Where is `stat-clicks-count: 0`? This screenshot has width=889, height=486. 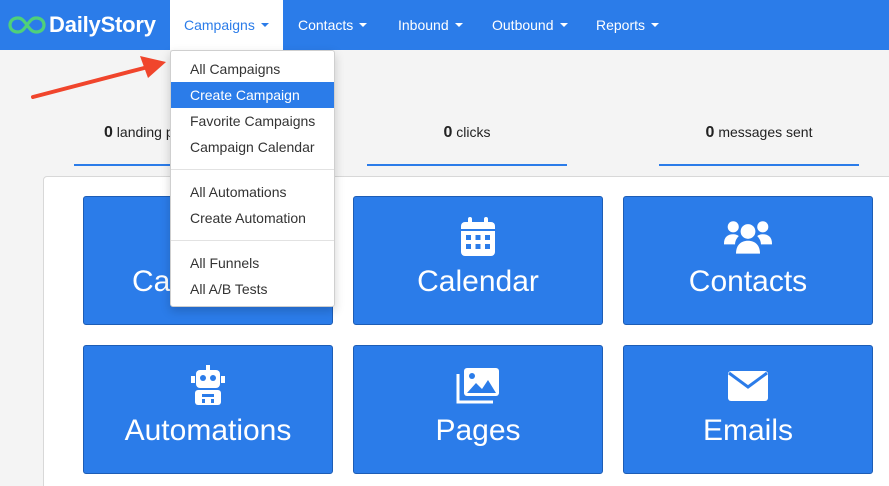 stat-clicks-count: 0 is located at coordinates (448, 132).